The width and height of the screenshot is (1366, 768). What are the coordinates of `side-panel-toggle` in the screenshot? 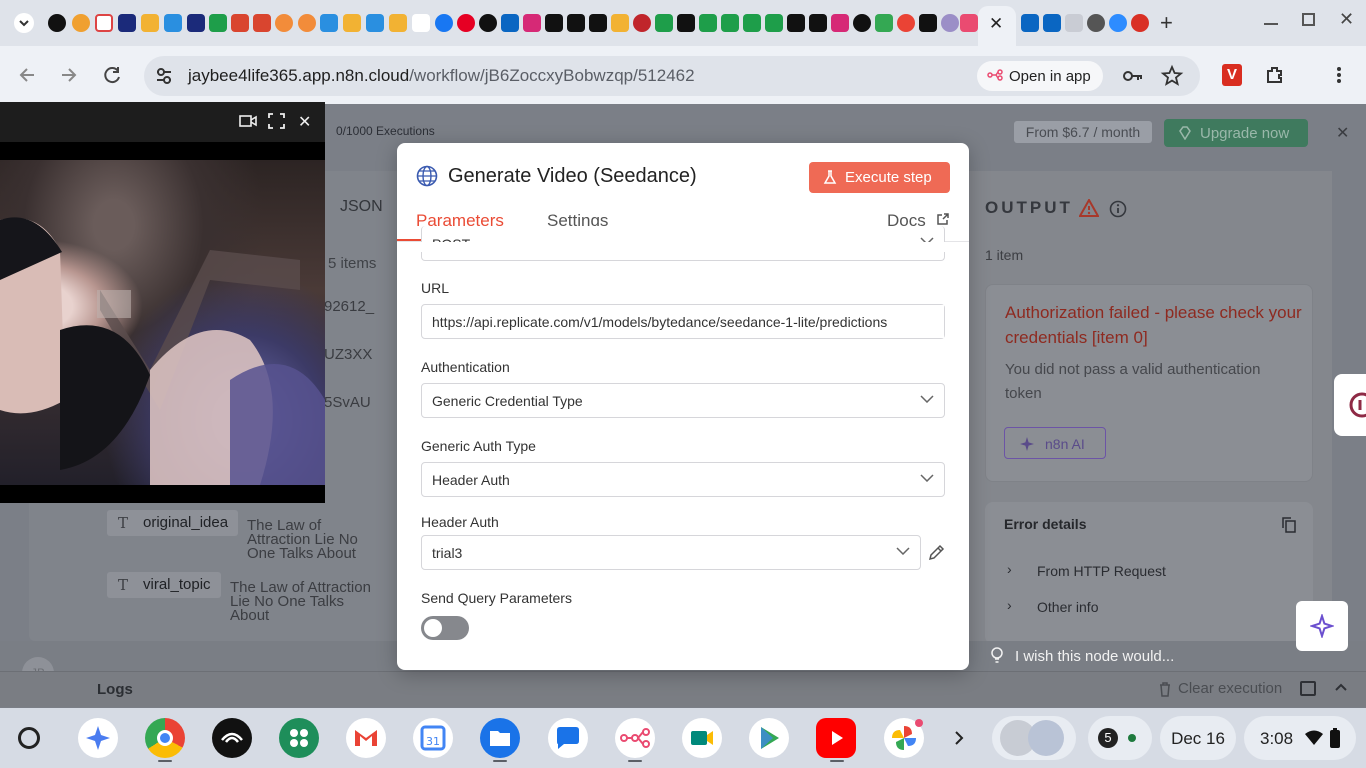 It's located at (1350, 405).